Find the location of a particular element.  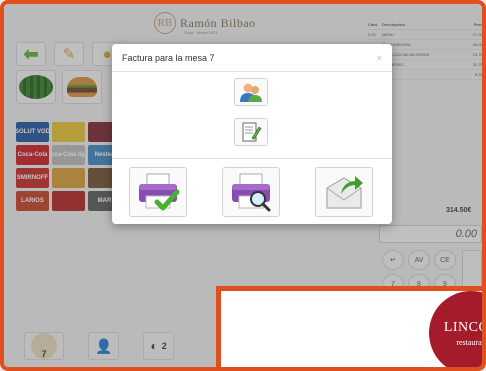

print-invoice-button is located at coordinates (158, 192).